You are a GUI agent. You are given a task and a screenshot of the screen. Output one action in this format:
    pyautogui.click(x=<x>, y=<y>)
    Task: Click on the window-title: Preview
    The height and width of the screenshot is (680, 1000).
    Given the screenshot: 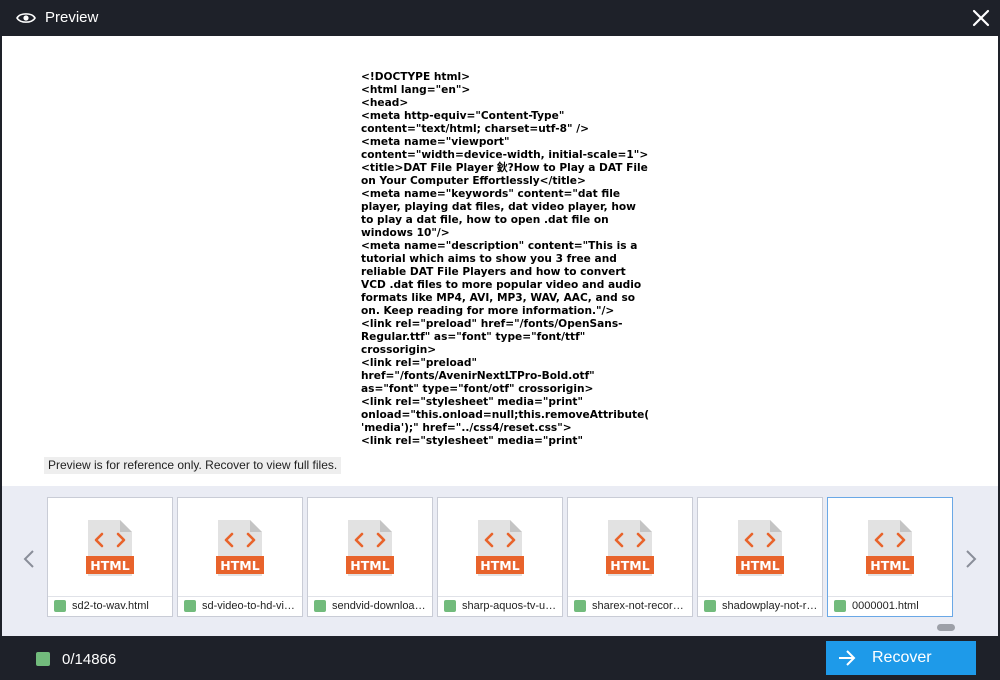 What is the action you would take?
    pyautogui.click(x=72, y=17)
    